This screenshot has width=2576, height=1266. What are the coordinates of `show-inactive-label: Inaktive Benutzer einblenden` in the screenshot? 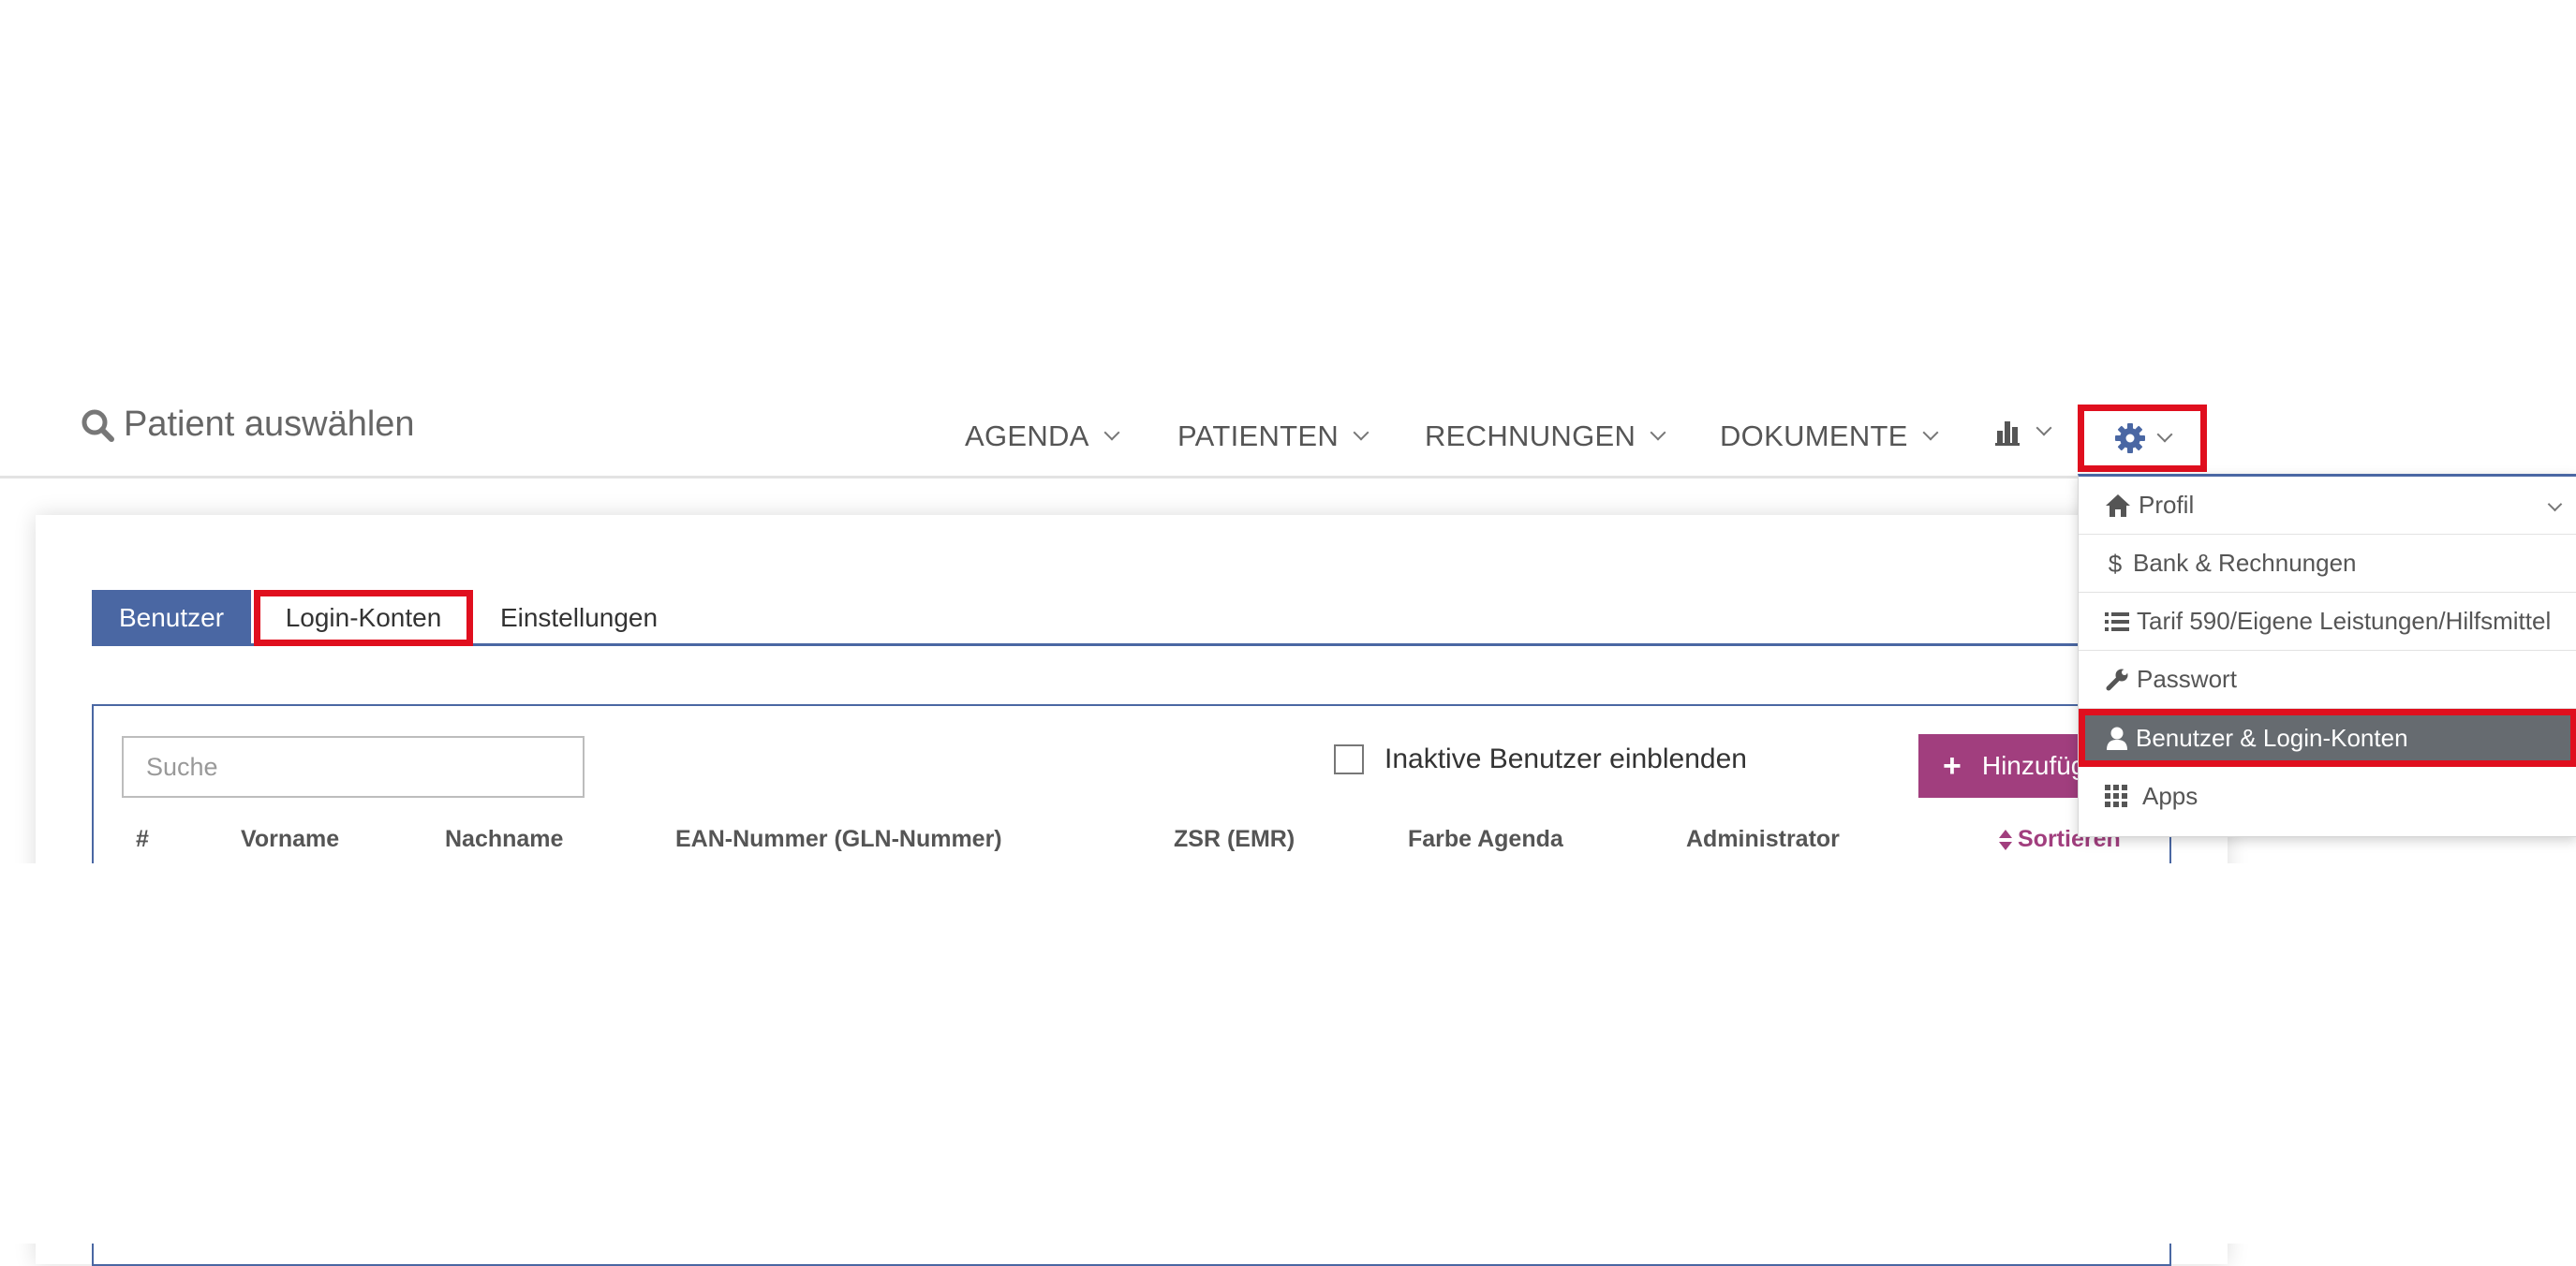 It's located at (1565, 758).